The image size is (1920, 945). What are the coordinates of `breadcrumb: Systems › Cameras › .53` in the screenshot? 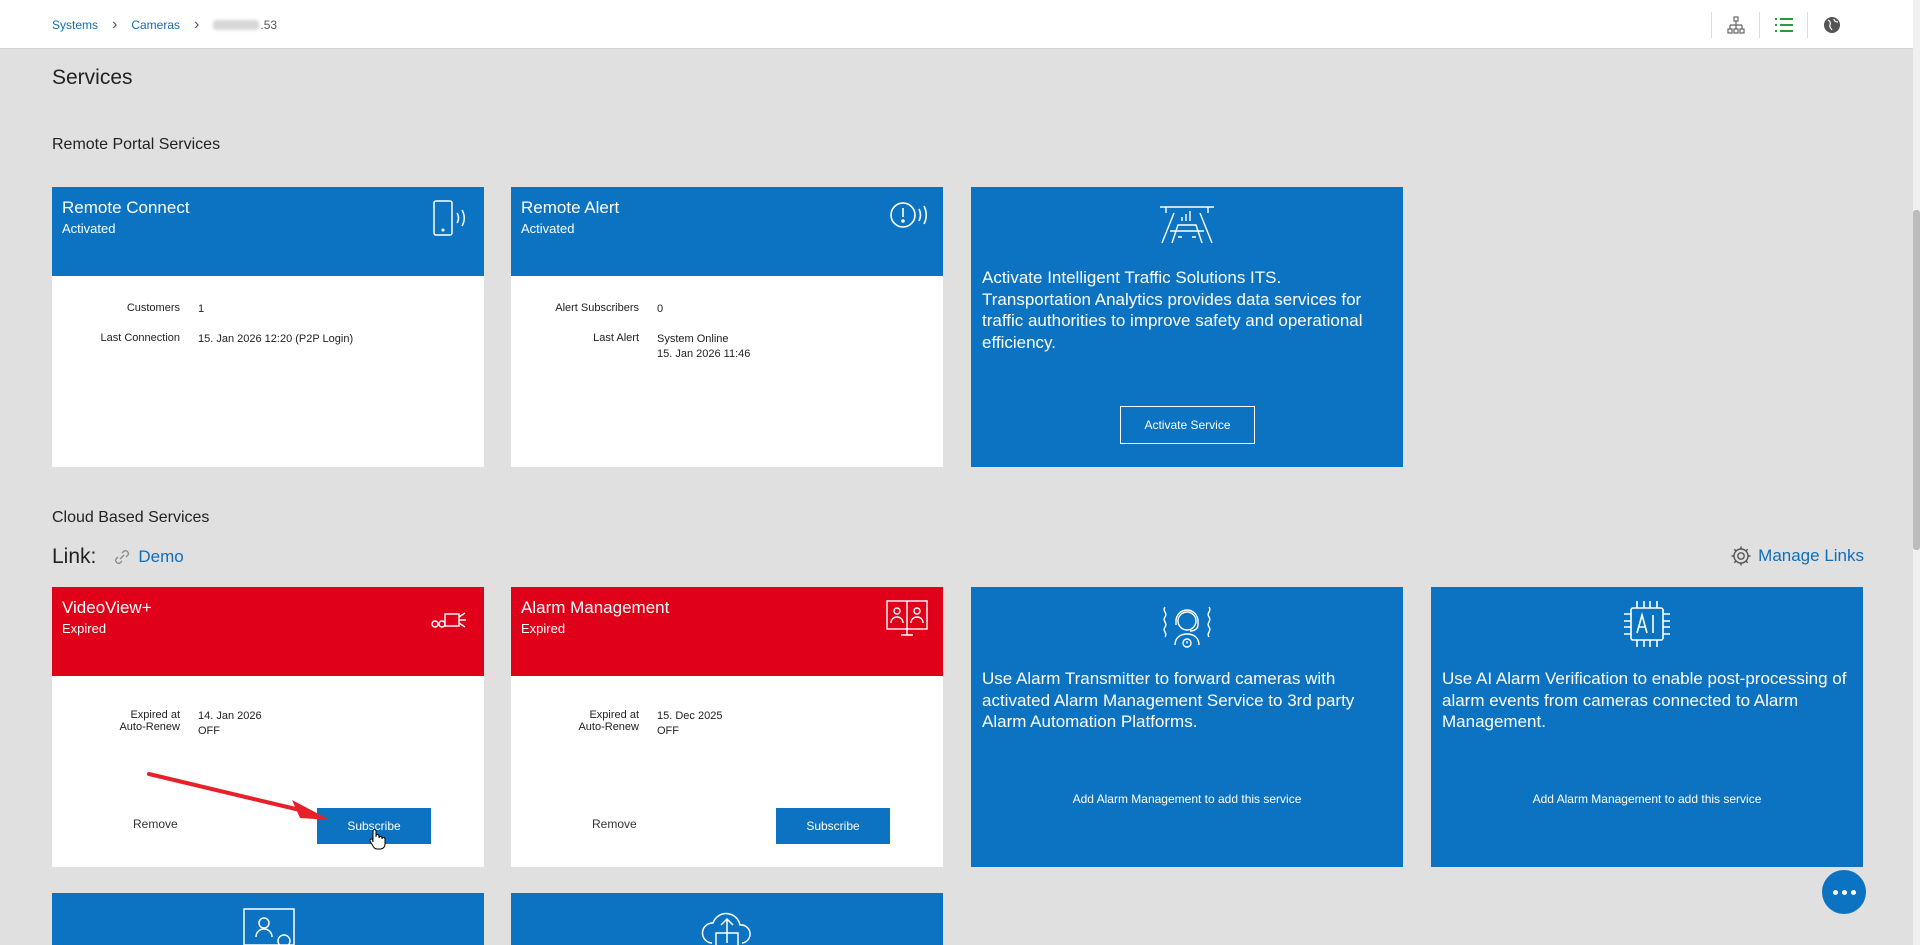 It's located at (165, 24).